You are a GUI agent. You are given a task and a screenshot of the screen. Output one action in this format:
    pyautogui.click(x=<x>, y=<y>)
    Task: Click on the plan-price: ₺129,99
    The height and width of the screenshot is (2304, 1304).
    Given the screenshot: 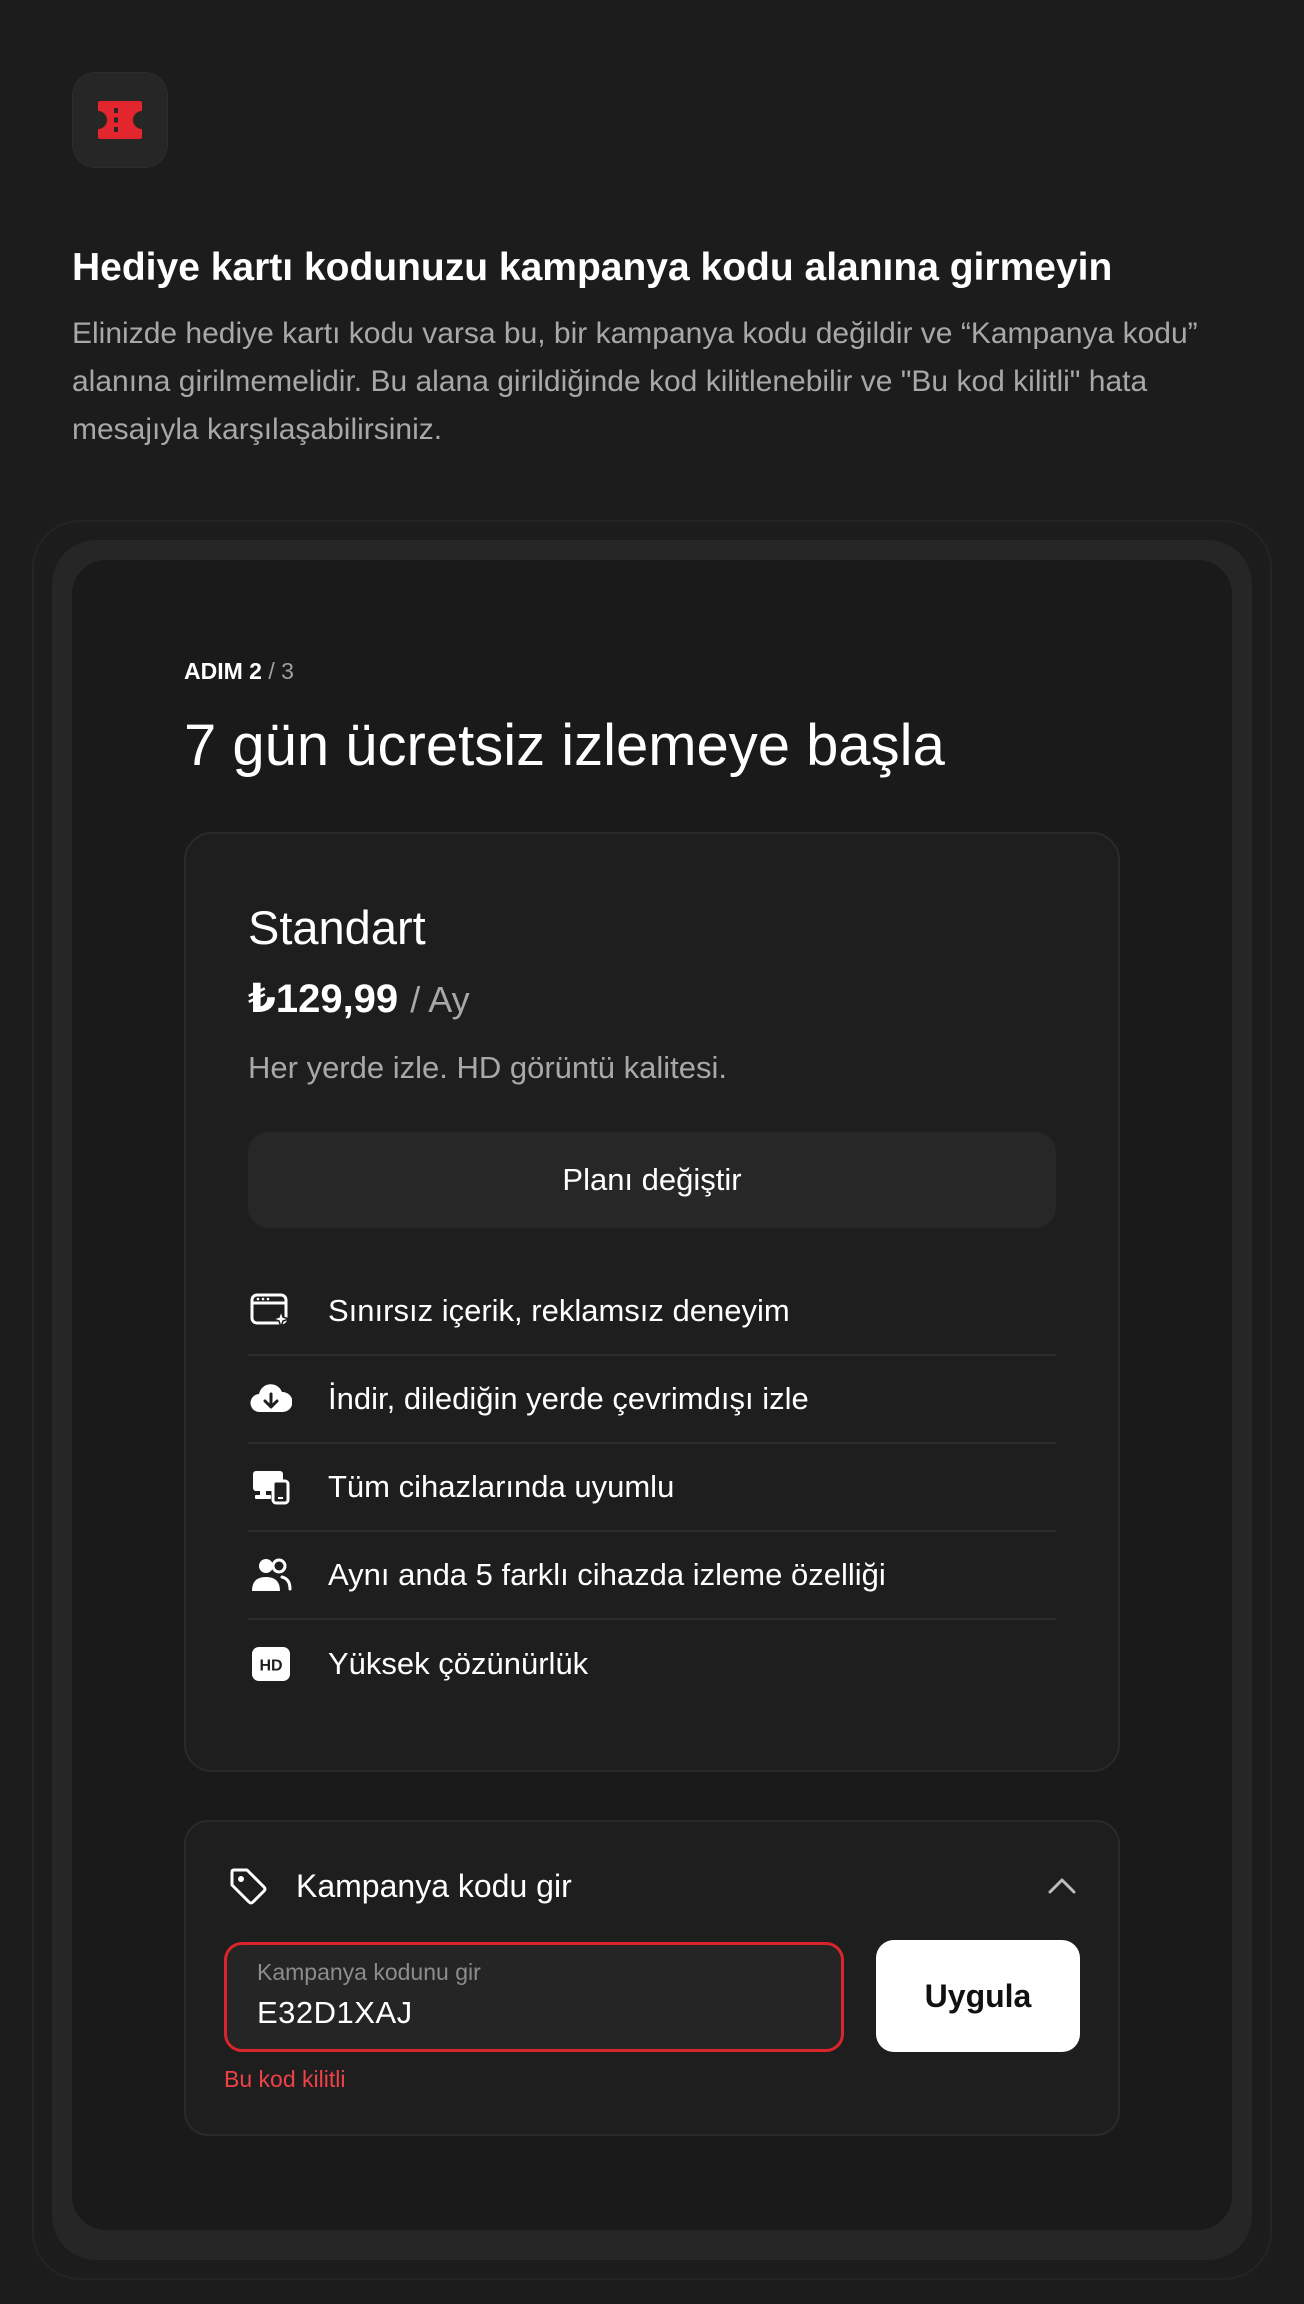 What is the action you would take?
    pyautogui.click(x=323, y=999)
    